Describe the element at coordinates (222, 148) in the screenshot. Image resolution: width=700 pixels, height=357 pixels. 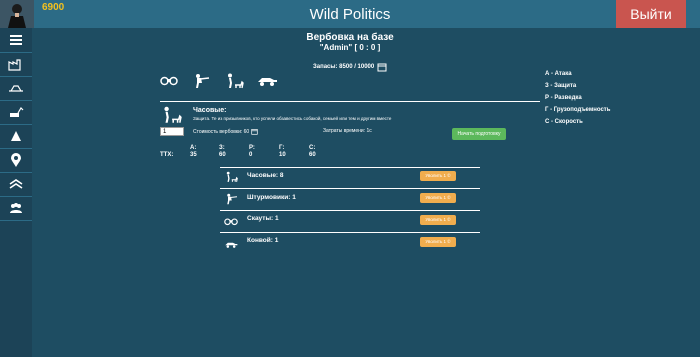
I see `ttx-key: З:` at that location.